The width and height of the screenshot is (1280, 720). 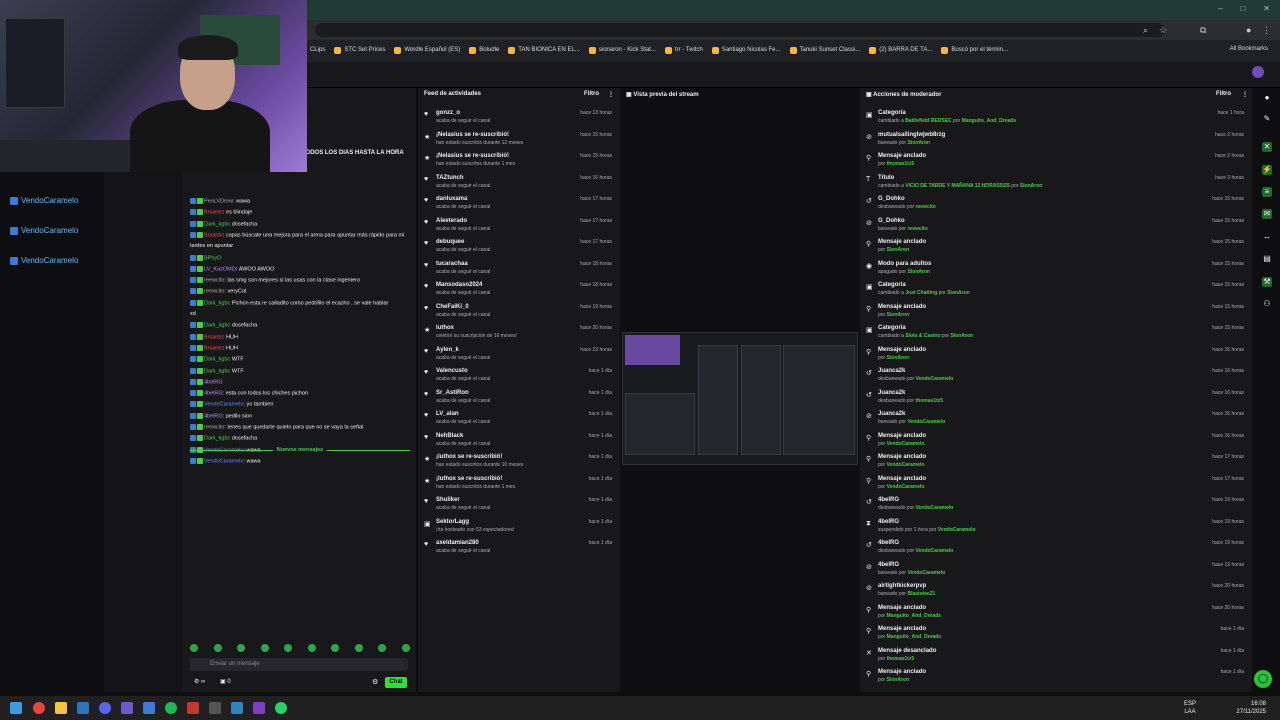 What do you see at coordinates (299, 664) in the screenshot?
I see `chat-input: Enviar un mensaje` at bounding box center [299, 664].